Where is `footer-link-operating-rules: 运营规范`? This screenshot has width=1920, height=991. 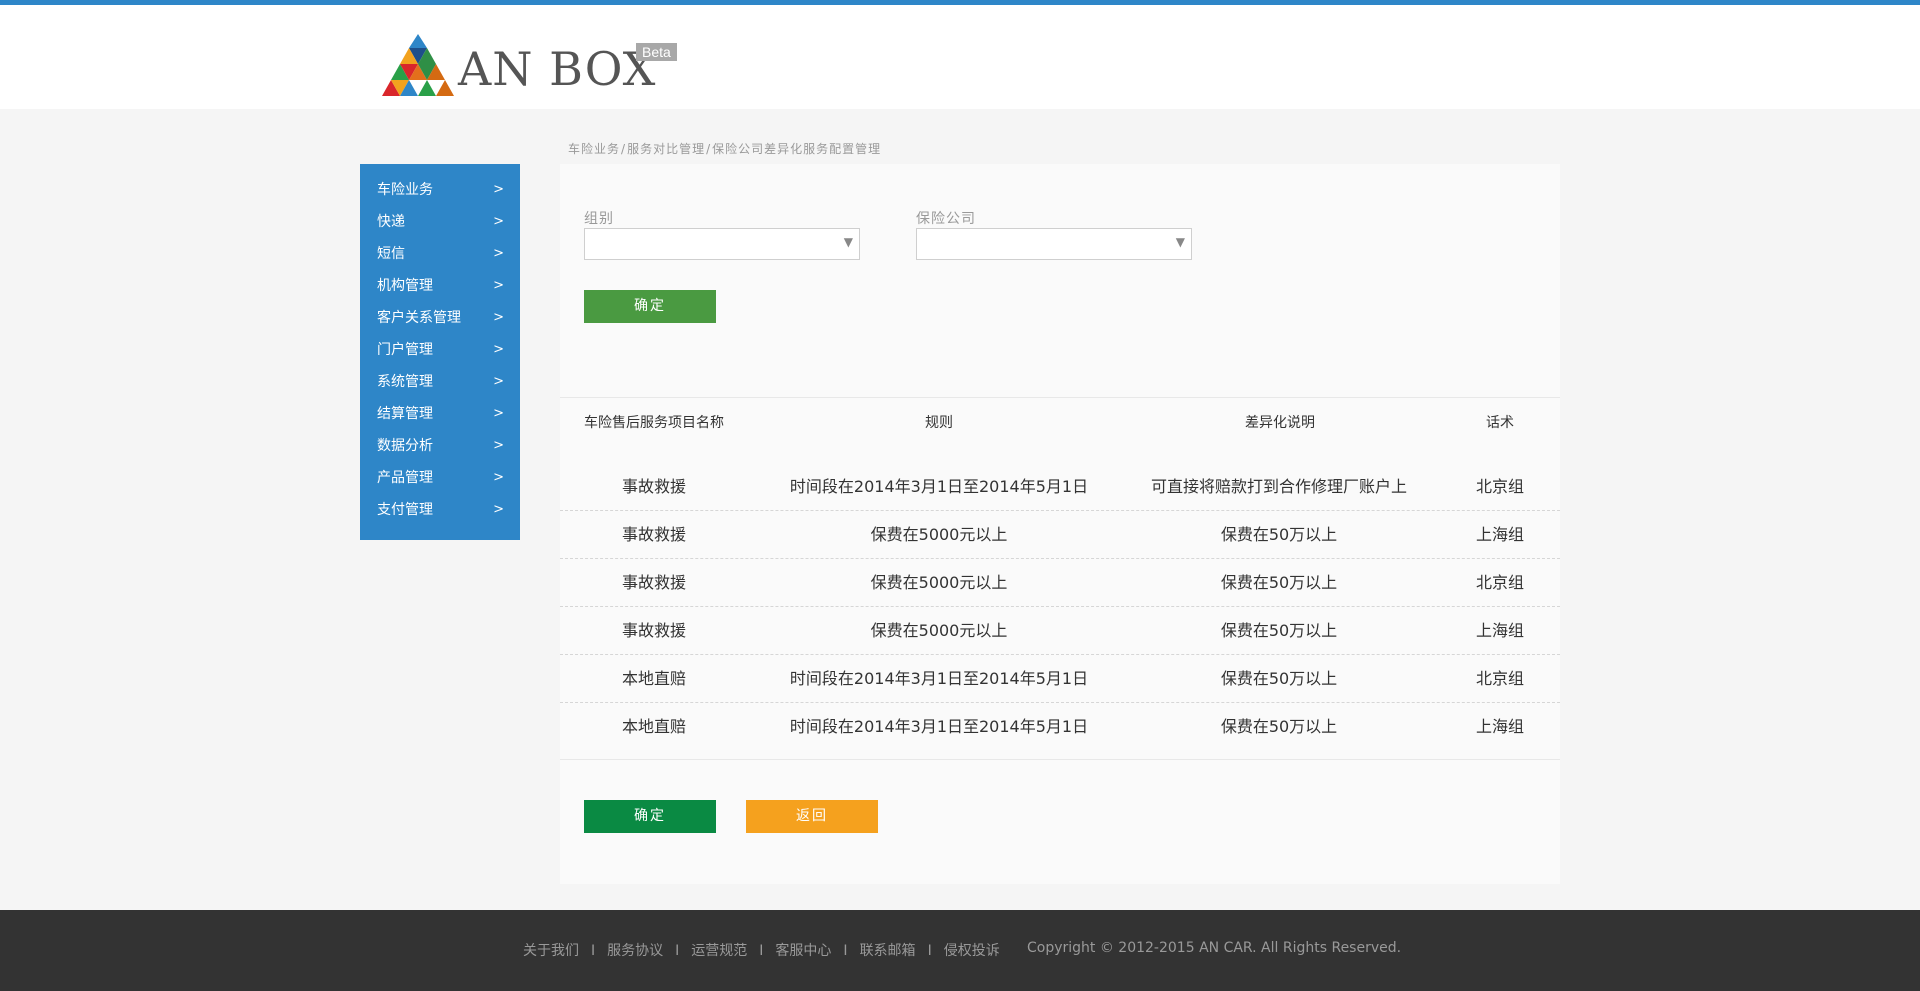
footer-link-operating-rules: 运营规范 is located at coordinates (719, 951).